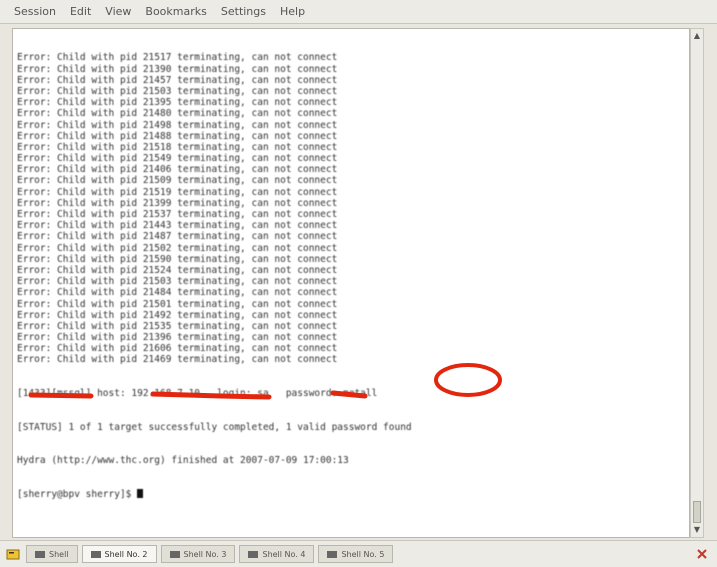  What do you see at coordinates (77, 494) in the screenshot?
I see `shell-prompt: [sherry@bpv sherry]$` at bounding box center [77, 494].